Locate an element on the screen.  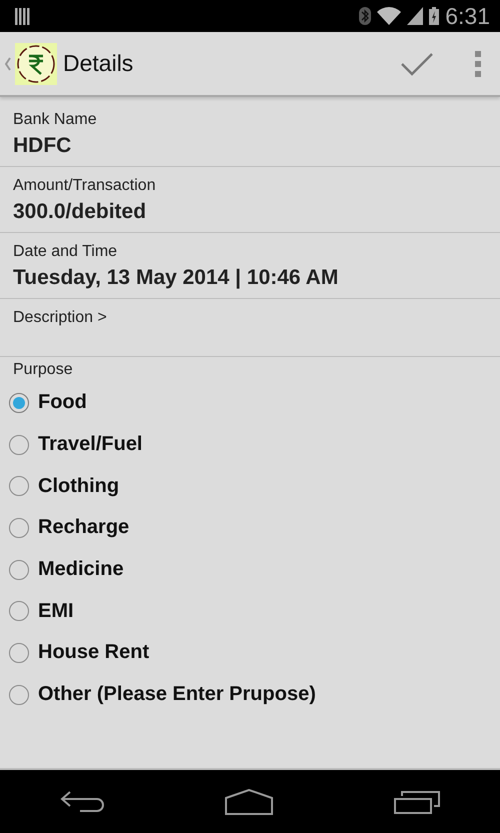
field-value: HDFC is located at coordinates (42, 146).